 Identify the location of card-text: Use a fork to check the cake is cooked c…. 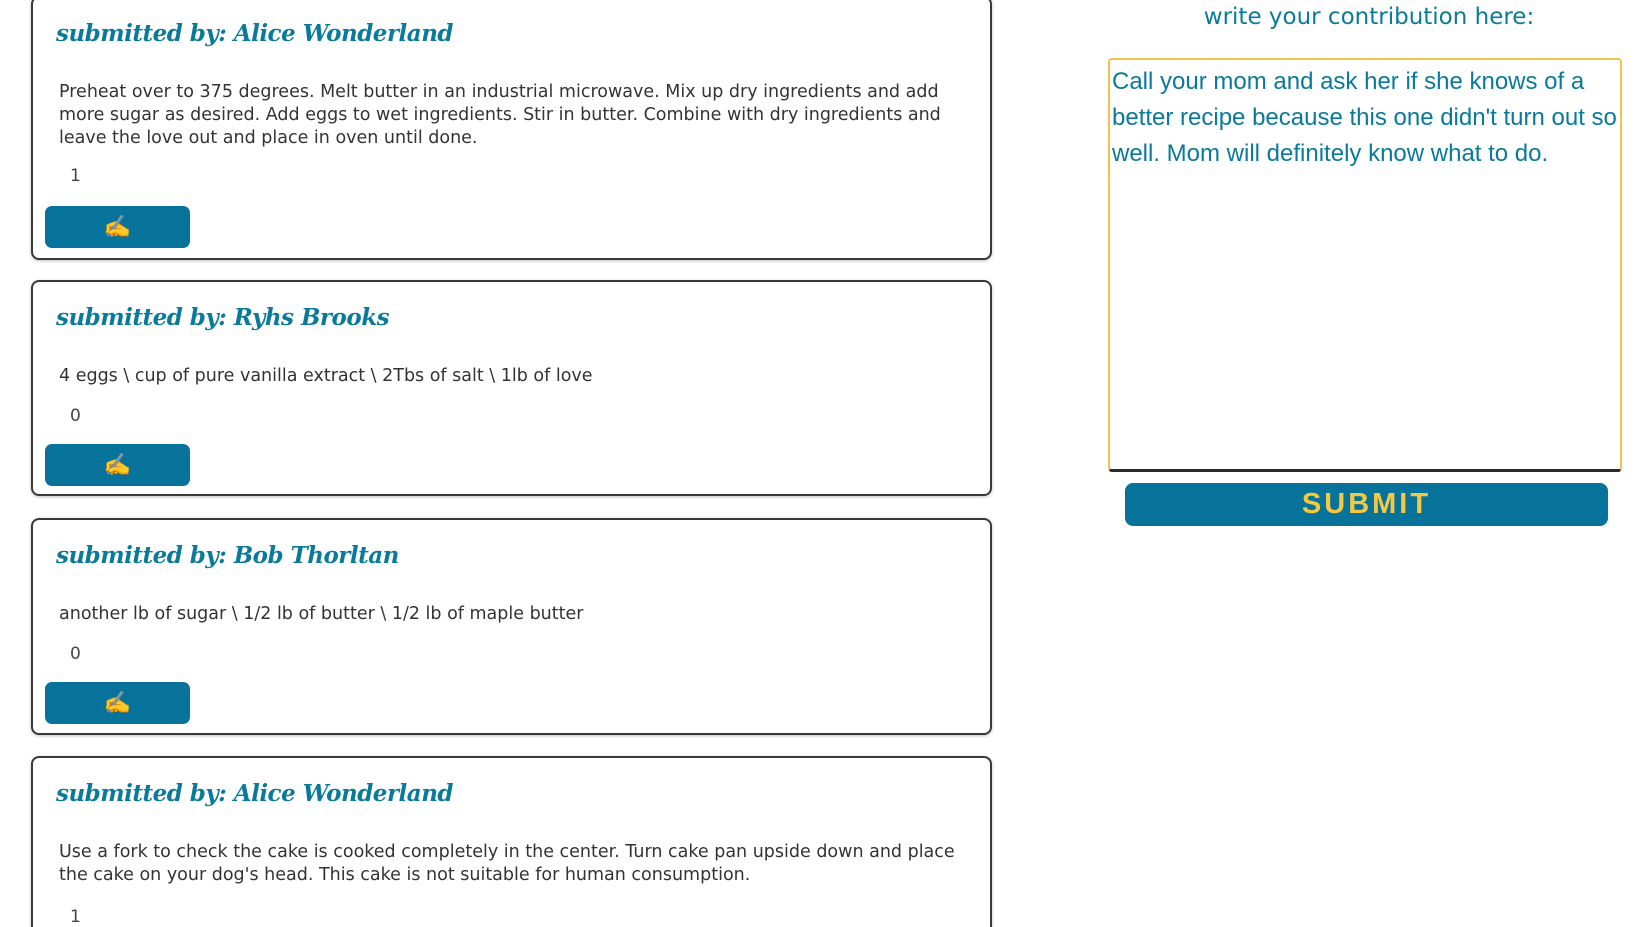
(507, 863).